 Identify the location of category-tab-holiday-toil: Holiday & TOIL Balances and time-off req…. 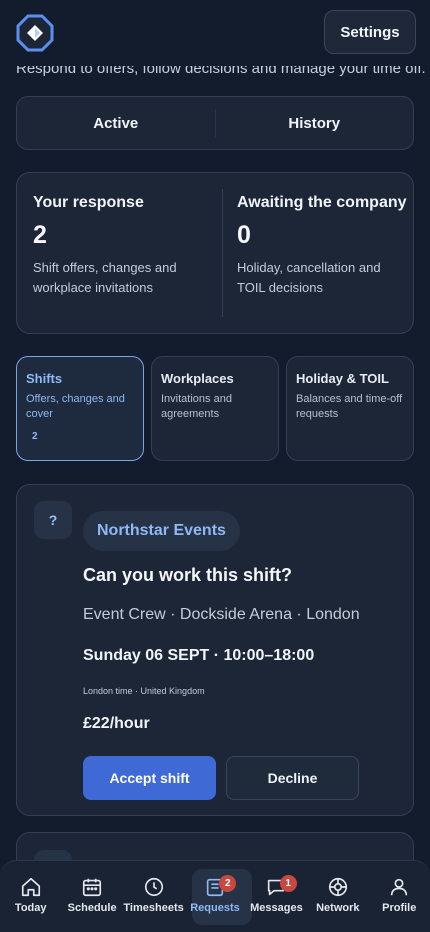
(350, 408).